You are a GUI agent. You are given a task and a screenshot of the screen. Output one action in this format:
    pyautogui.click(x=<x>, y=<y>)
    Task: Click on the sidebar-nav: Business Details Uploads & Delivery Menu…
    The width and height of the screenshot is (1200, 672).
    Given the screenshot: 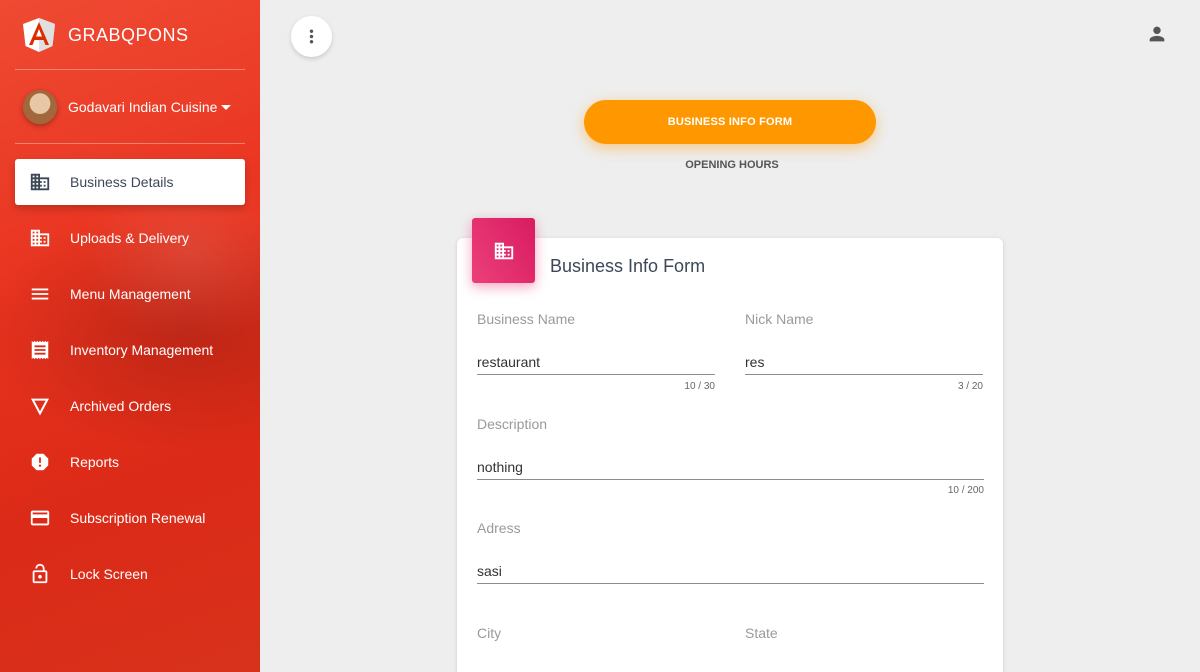 What is the action you would take?
    pyautogui.click(x=130, y=383)
    